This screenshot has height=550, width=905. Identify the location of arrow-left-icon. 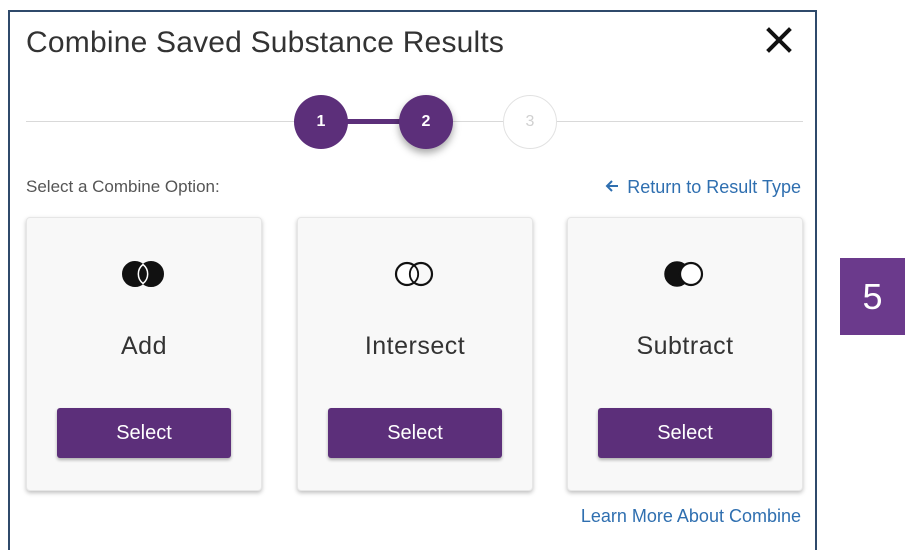
(612, 187).